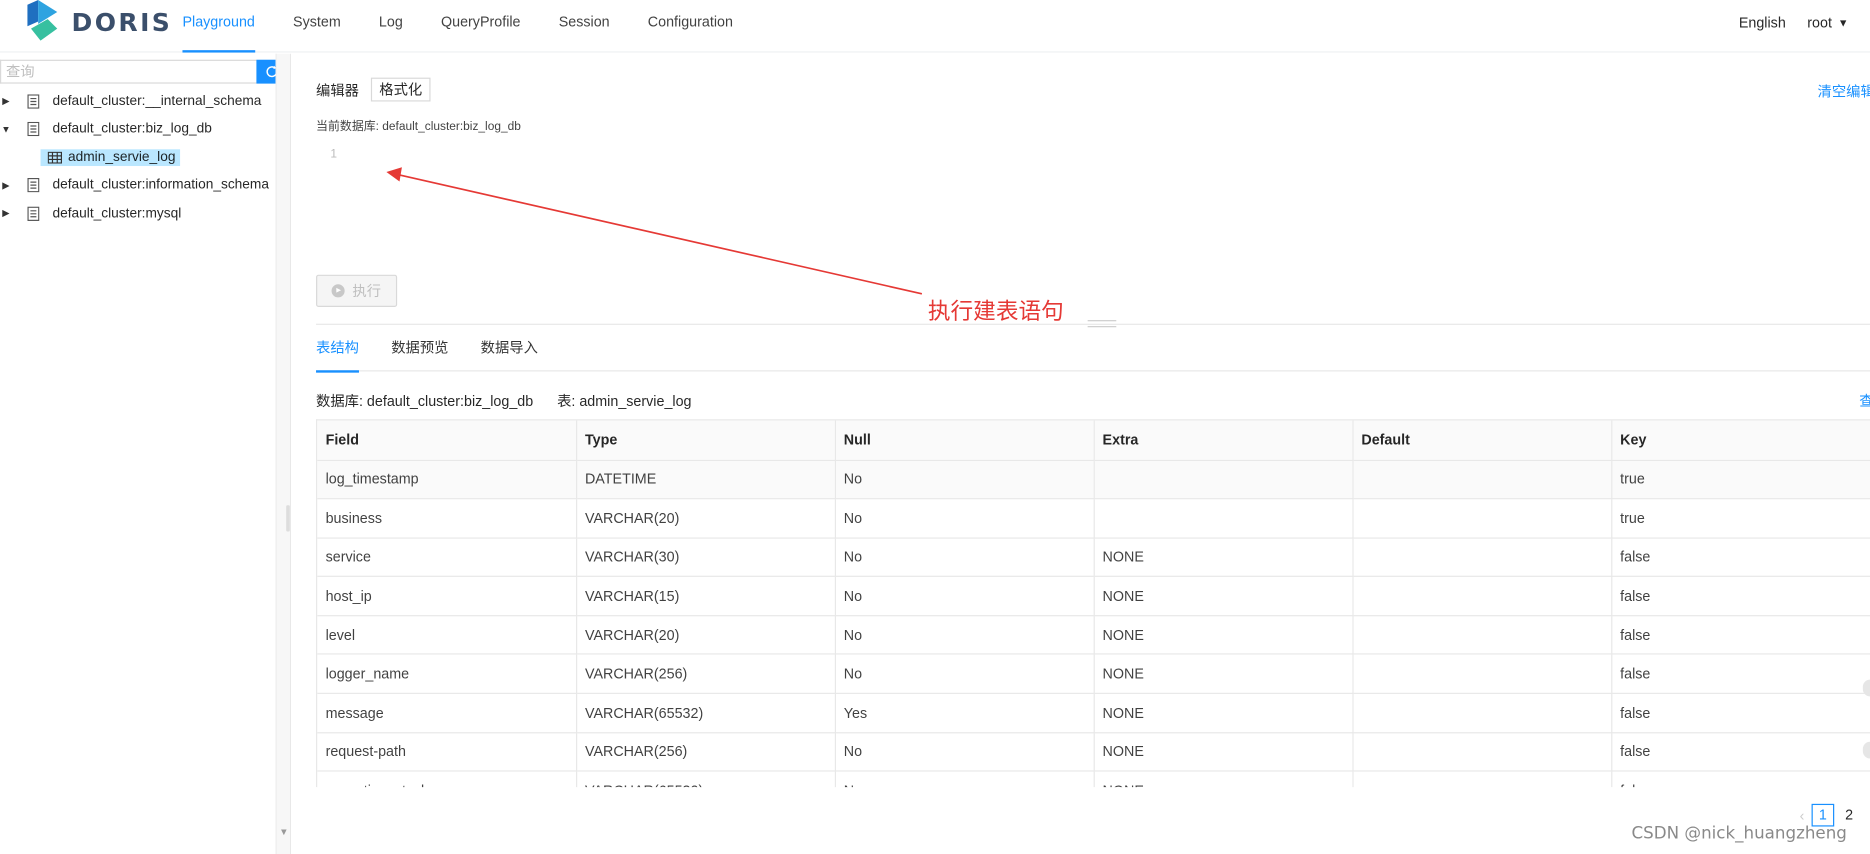 The image size is (1870, 854). Describe the element at coordinates (218, 26) in the screenshot. I see `nav-playground: Playground` at that location.